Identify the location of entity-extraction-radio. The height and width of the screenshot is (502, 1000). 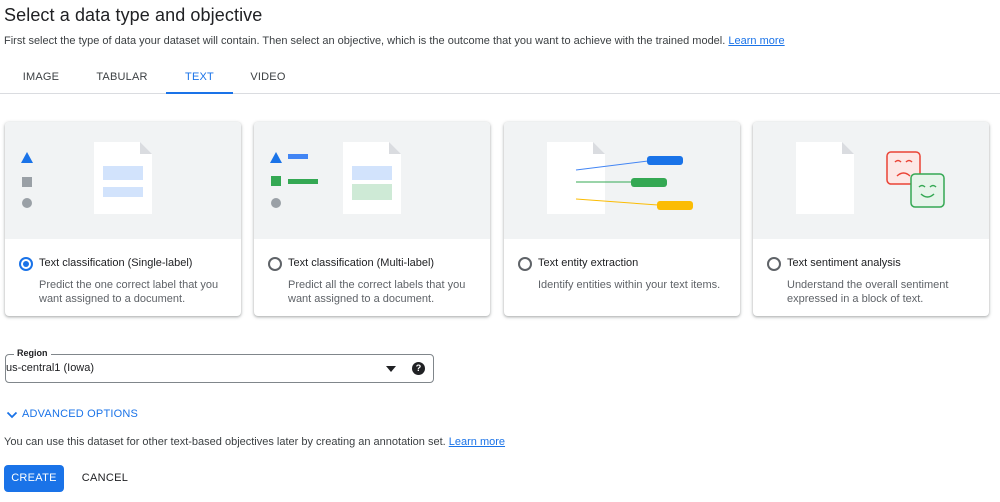
(525, 264).